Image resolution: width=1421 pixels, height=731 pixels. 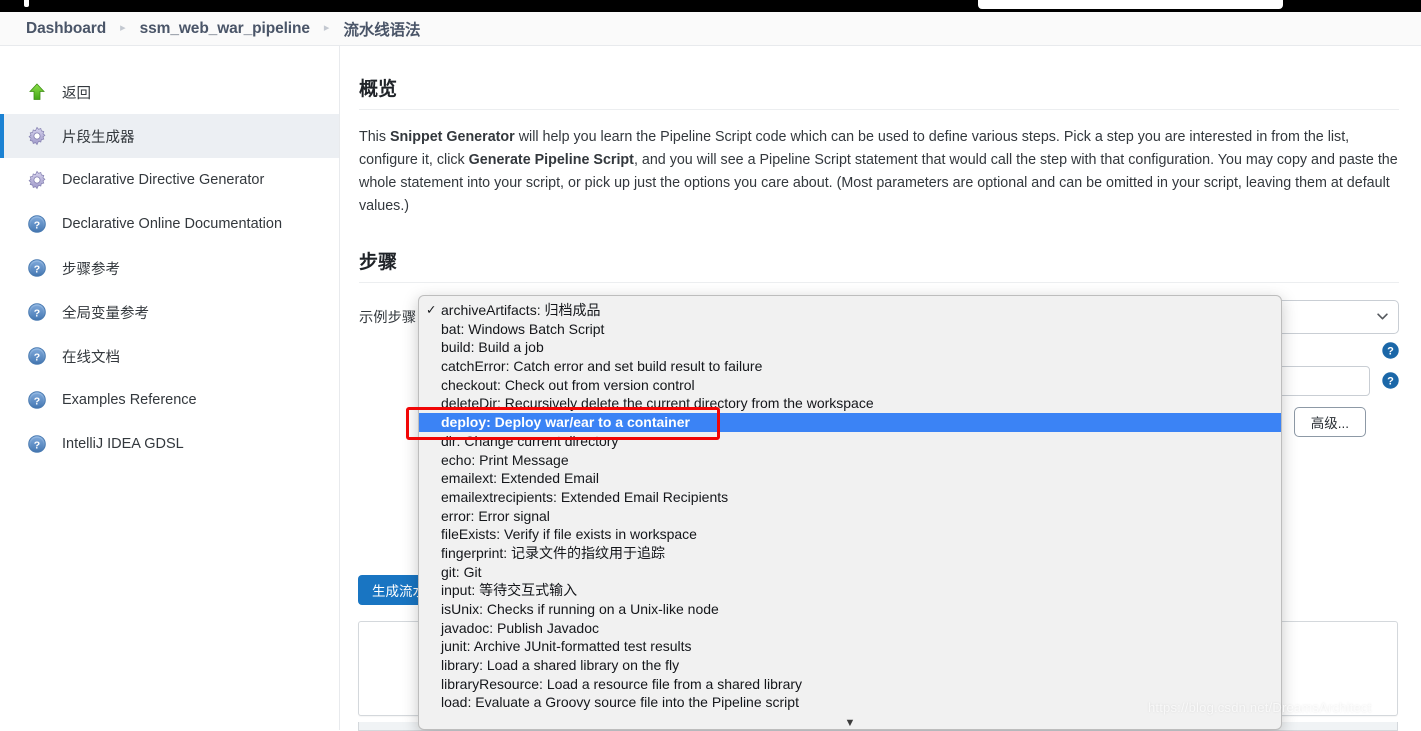 What do you see at coordinates (850, 590) in the screenshot?
I see `dropdown-option: input: 等待交互式输入` at bounding box center [850, 590].